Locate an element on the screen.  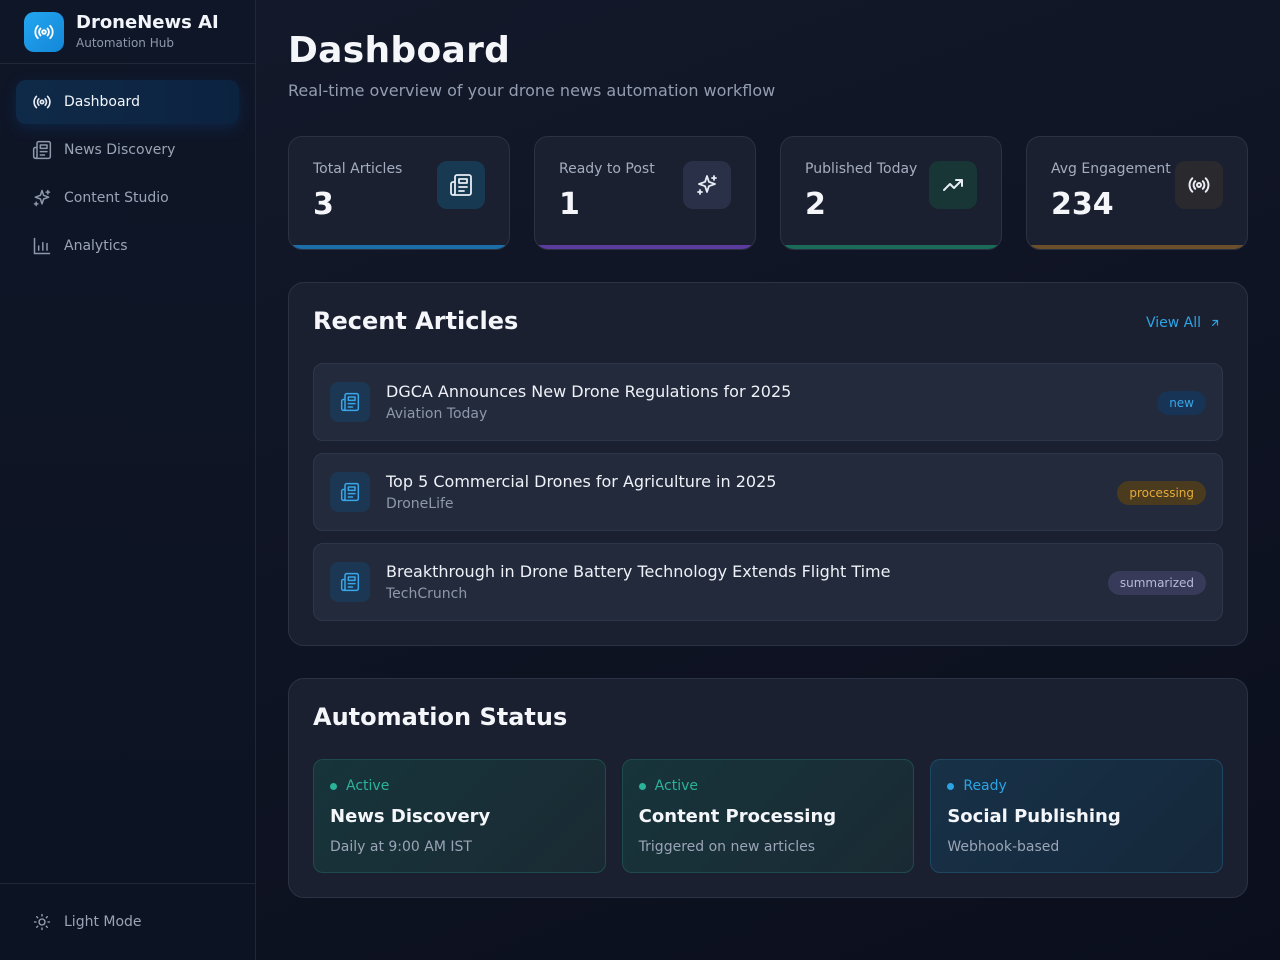
article-source: DroneLife is located at coordinates (420, 504).